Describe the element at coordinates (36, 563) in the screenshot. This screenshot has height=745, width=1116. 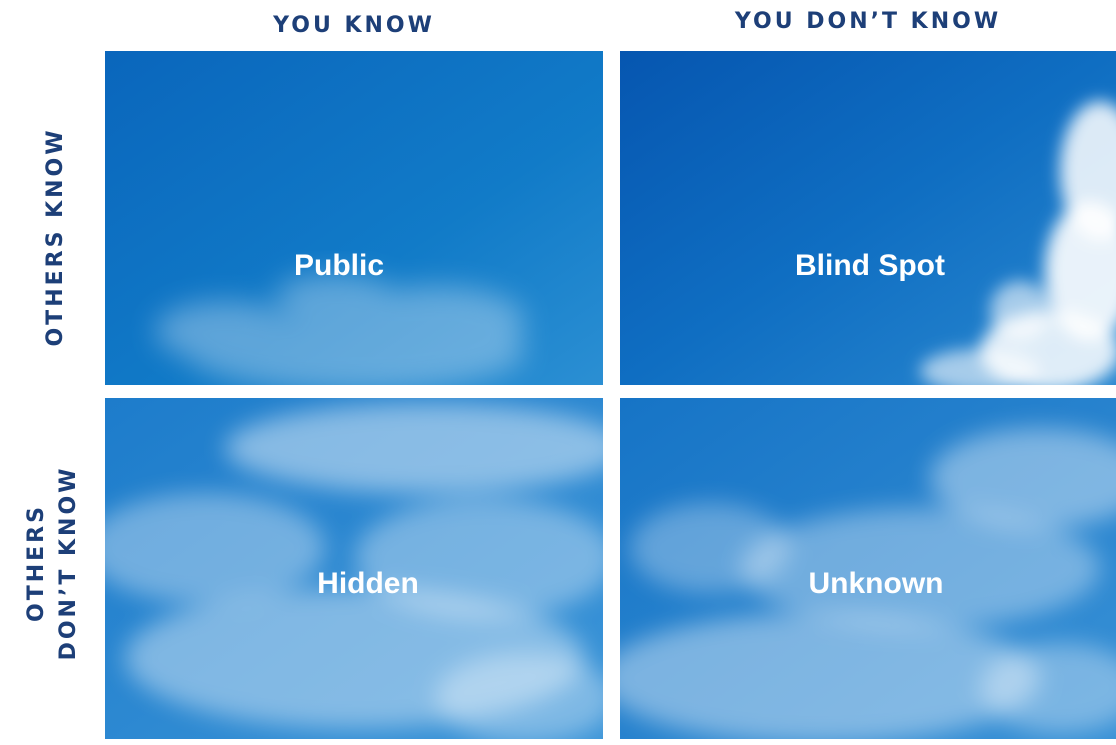
I see `row-header-line-1: OTHERS` at that location.